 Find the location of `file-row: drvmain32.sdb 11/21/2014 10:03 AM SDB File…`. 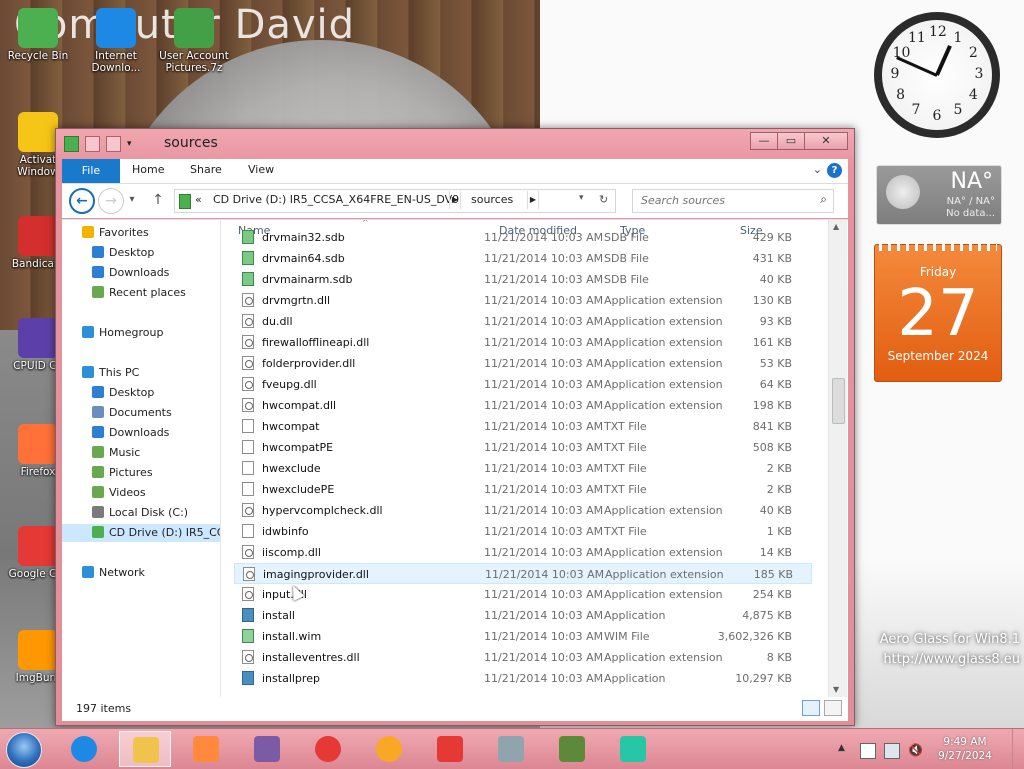

file-row: drvmain32.sdb 11/21/2014 10:03 AM SDB File… is located at coordinates (523, 237).